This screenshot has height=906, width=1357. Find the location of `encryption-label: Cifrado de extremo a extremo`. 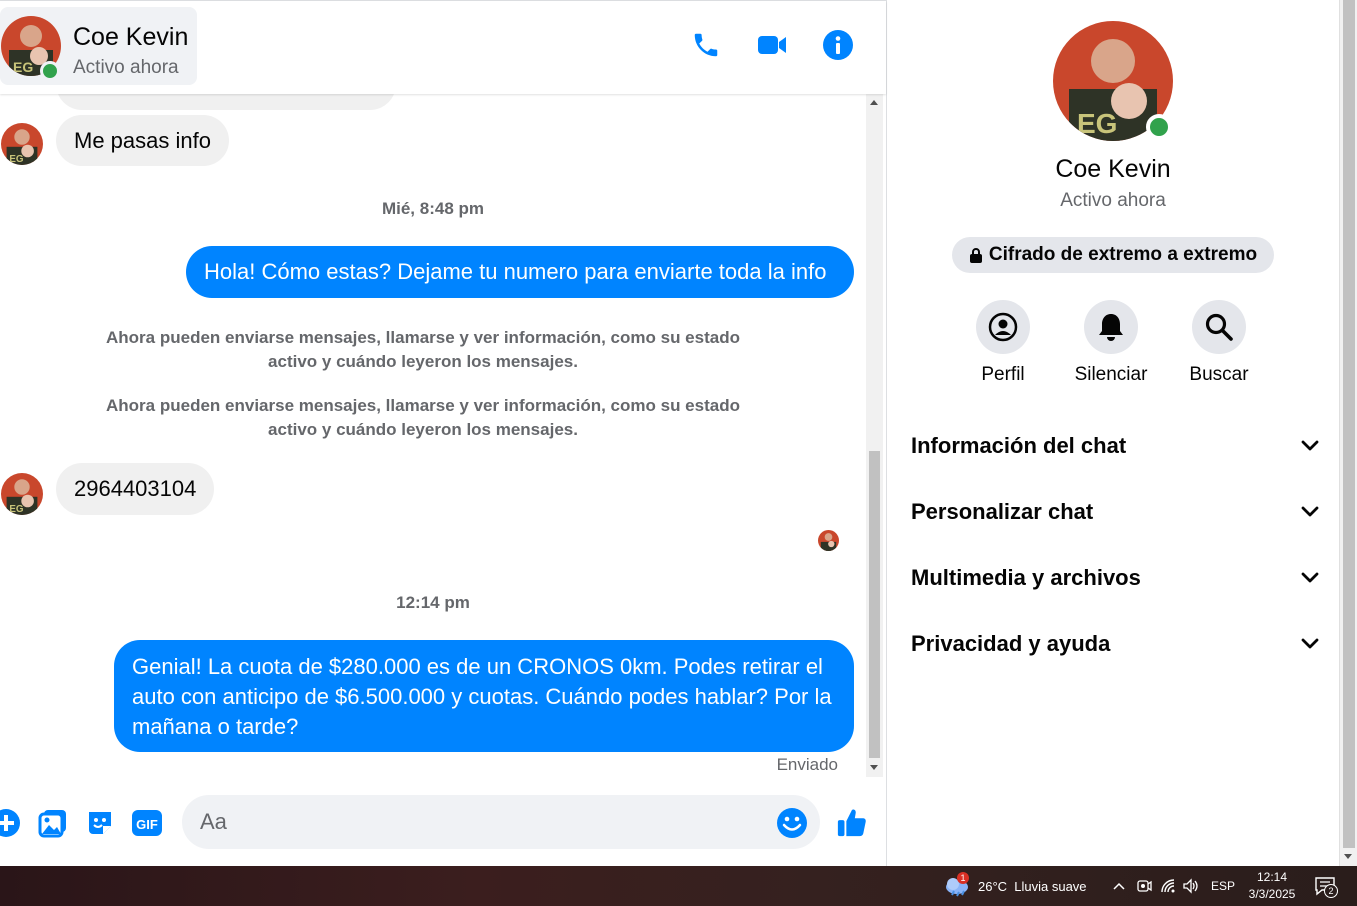

encryption-label: Cifrado de extremo a extremo is located at coordinates (1123, 254).